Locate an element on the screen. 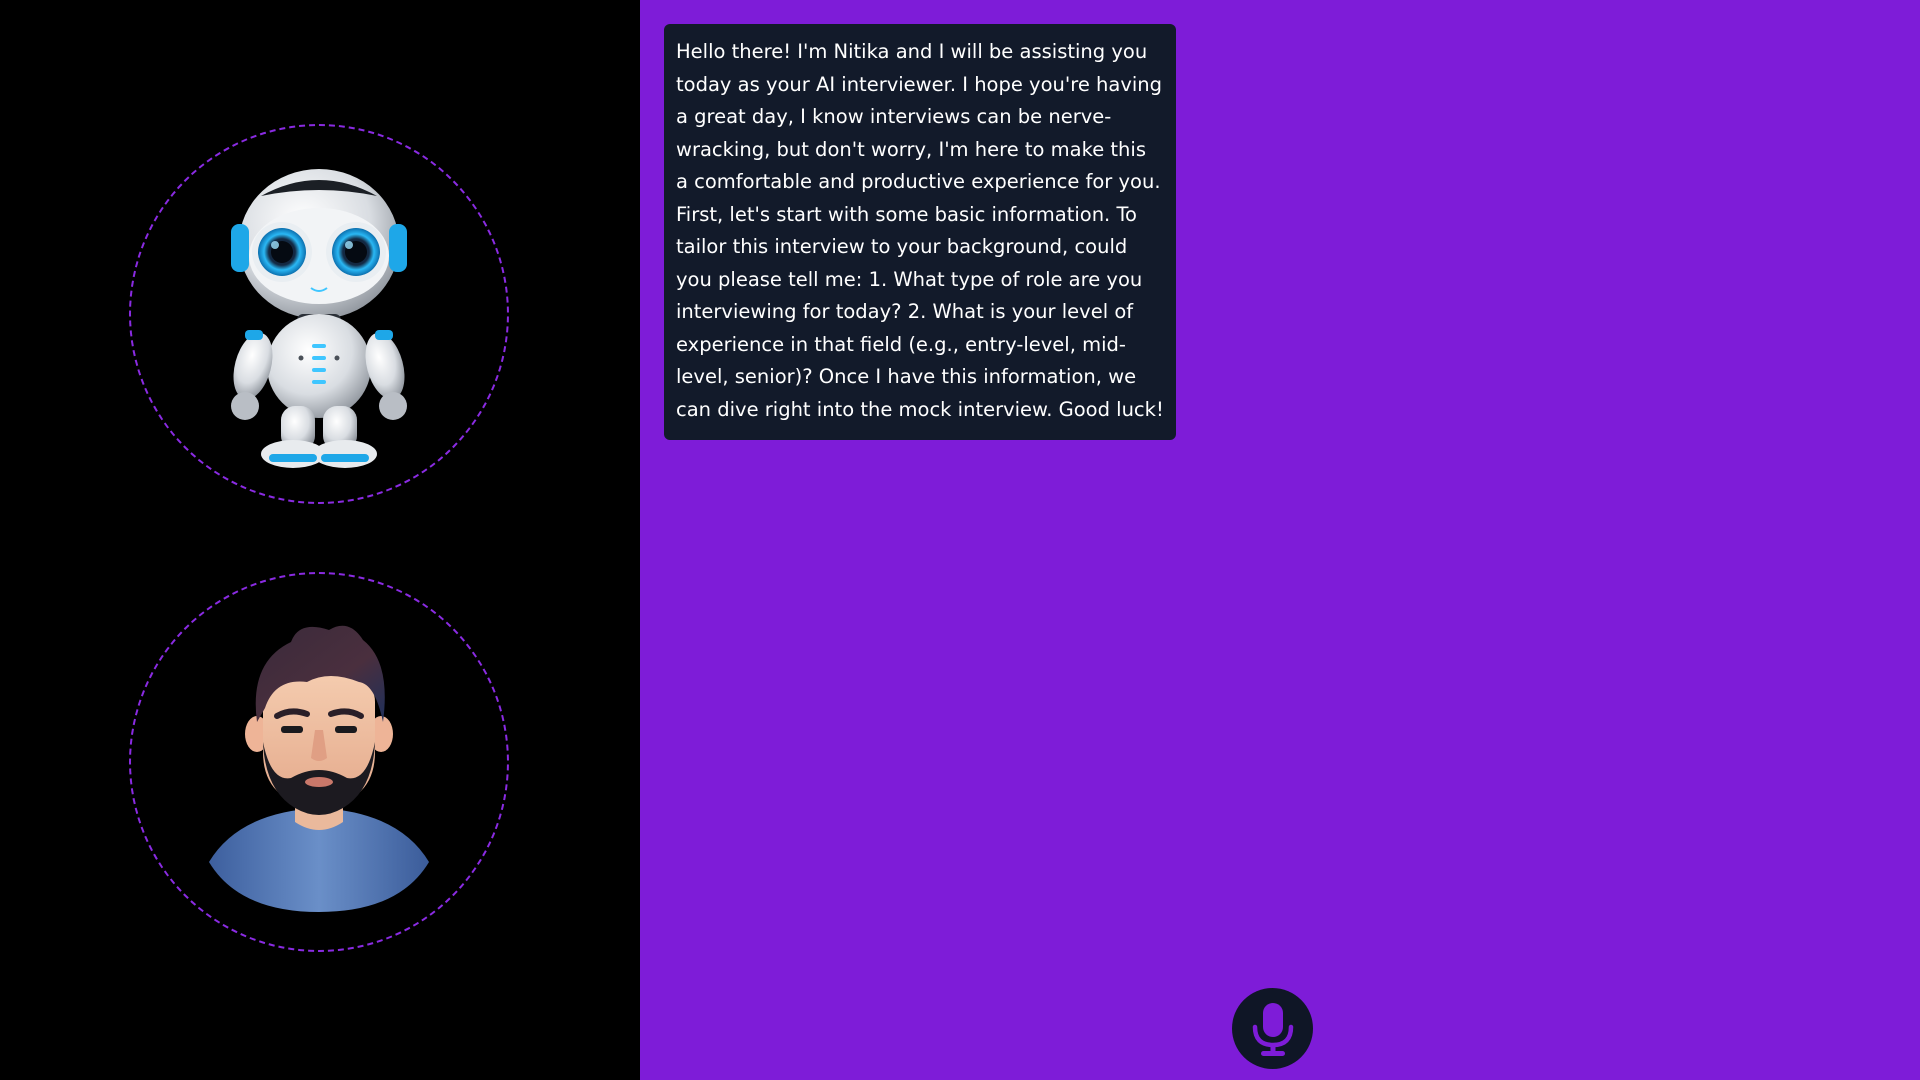 The height and width of the screenshot is (1080, 1920). bearded-man-avatar is located at coordinates (319, 768).